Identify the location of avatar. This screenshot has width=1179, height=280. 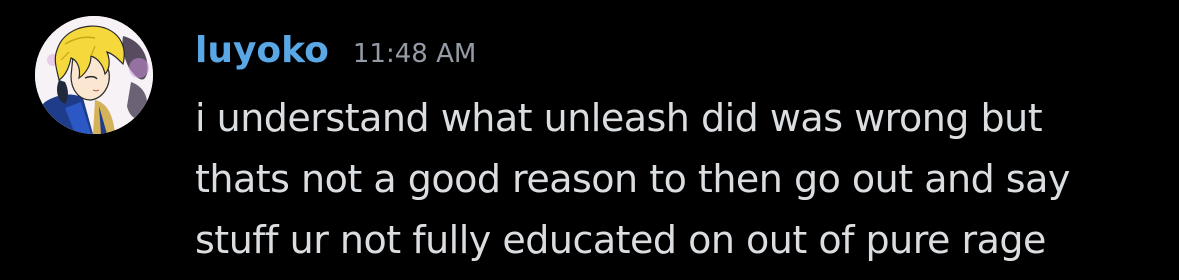
(94, 75).